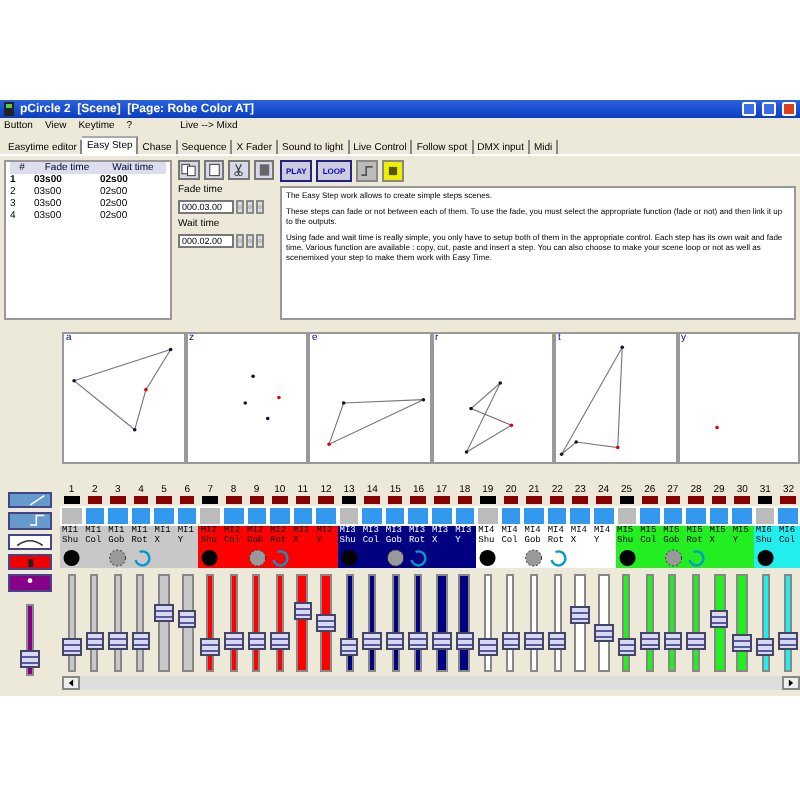  What do you see at coordinates (213, 170) in the screenshot?
I see `paste-icon` at bounding box center [213, 170].